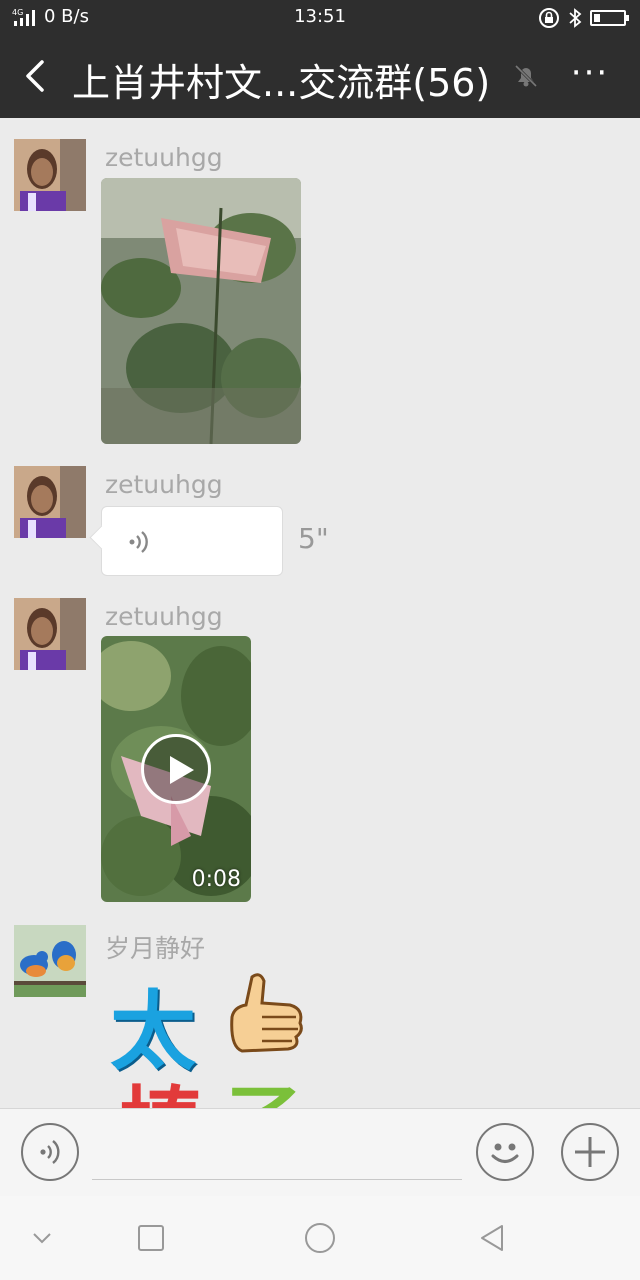 The width and height of the screenshot is (640, 1280). I want to click on input-underline, so click(277, 1179).